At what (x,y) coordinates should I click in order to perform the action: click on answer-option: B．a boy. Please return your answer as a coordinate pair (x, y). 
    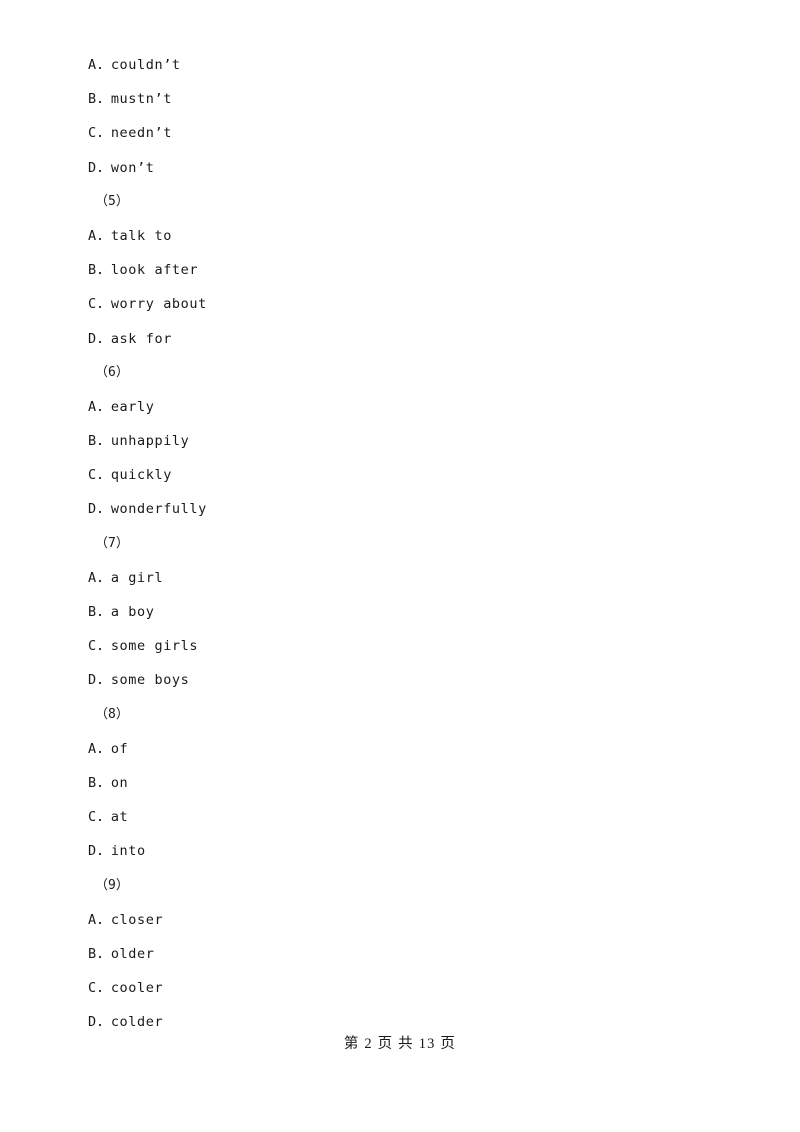
    Looking at the image, I should click on (121, 612).